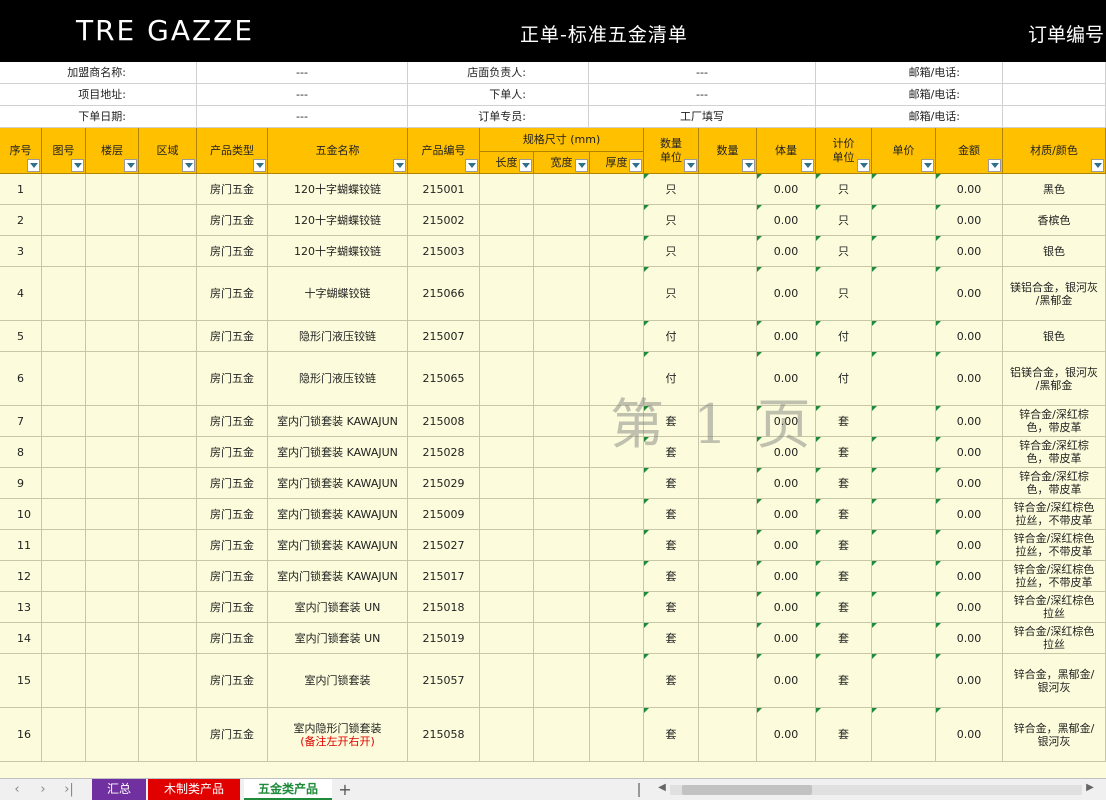  I want to click on cell-material: 锌合金/深红棕色 拉丝，不带皮革, so click(1054, 576).